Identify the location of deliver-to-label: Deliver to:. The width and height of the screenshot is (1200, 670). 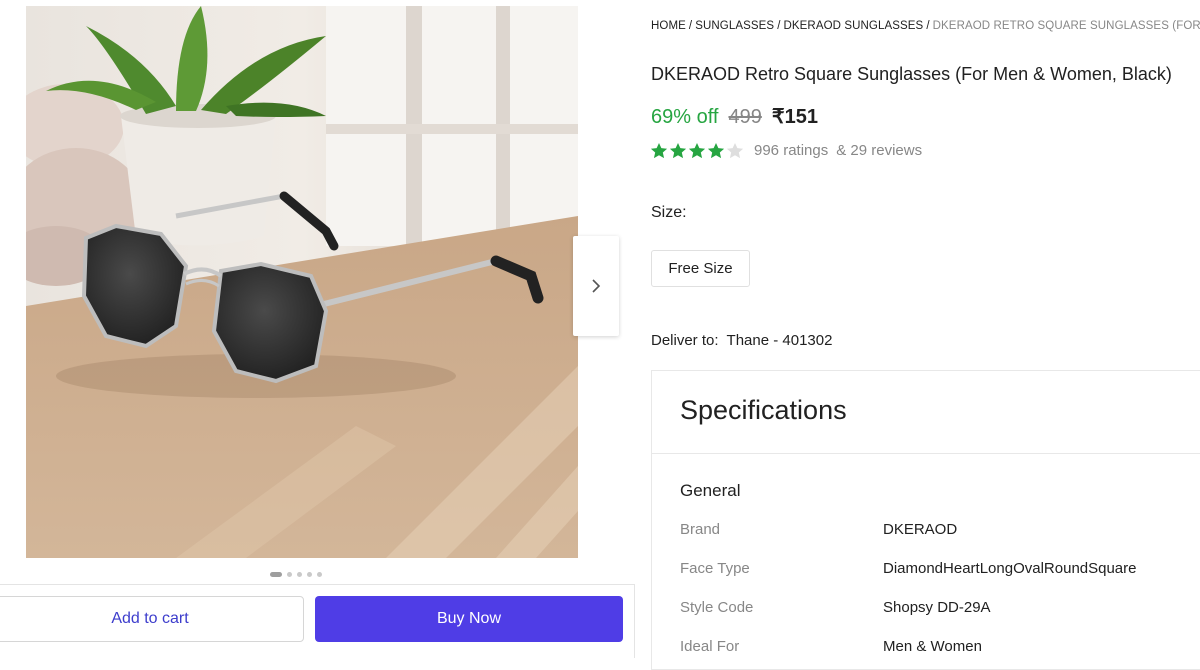
(685, 340).